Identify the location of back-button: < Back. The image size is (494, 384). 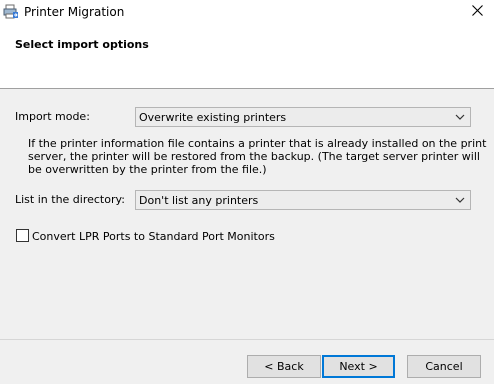
(284, 366).